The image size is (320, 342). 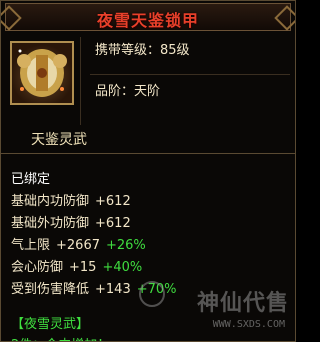 What do you see at coordinates (113, 289) in the screenshot?
I see `stat-value: +143` at bounding box center [113, 289].